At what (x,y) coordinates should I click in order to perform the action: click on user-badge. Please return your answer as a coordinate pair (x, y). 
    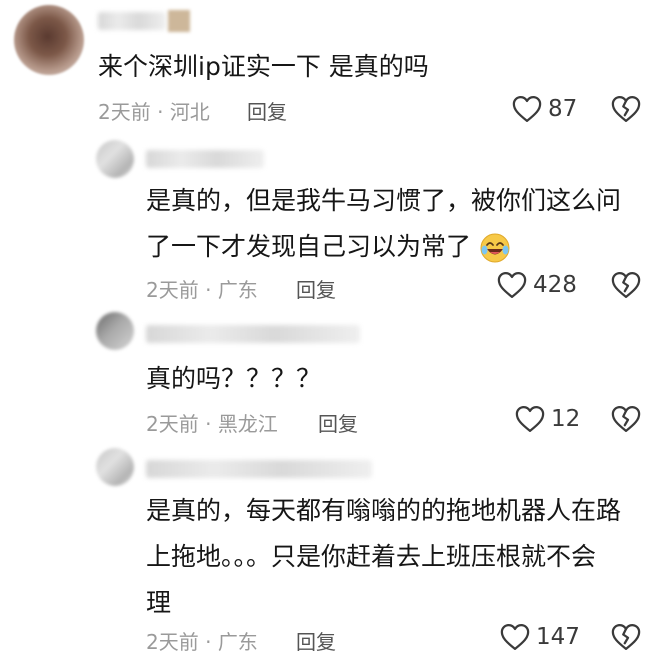
    Looking at the image, I should click on (179, 21).